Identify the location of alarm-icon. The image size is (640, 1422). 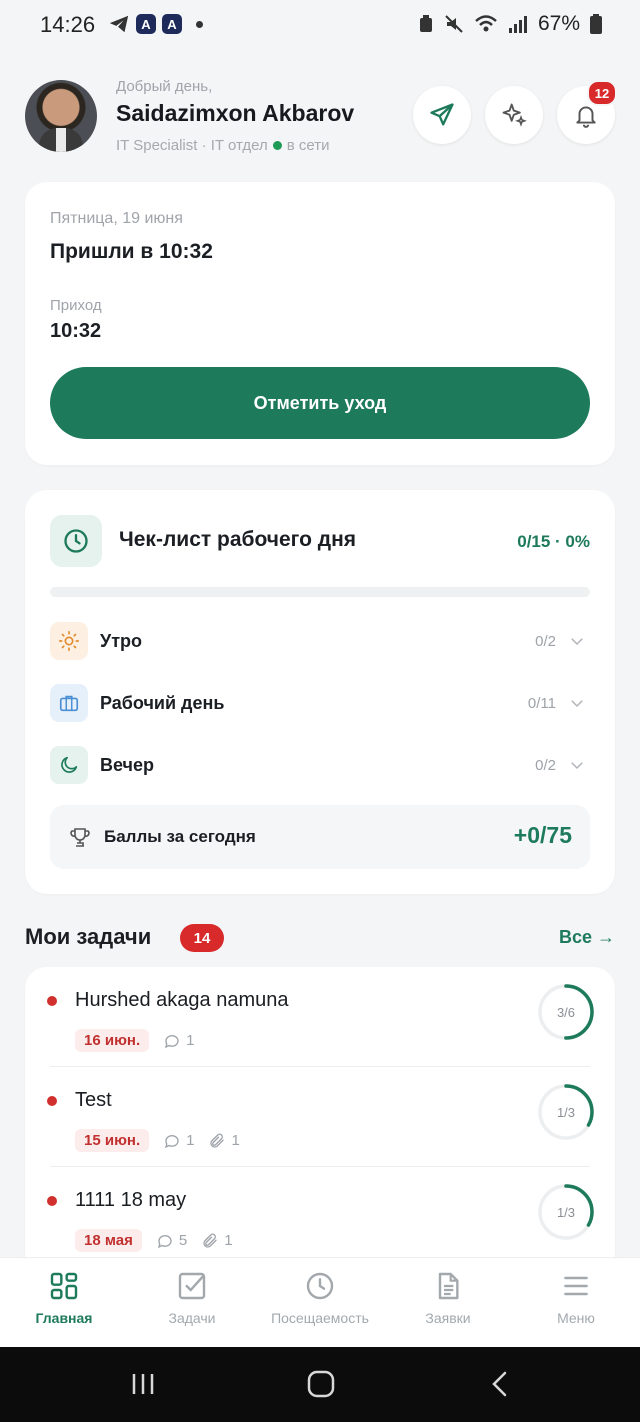
(425, 23).